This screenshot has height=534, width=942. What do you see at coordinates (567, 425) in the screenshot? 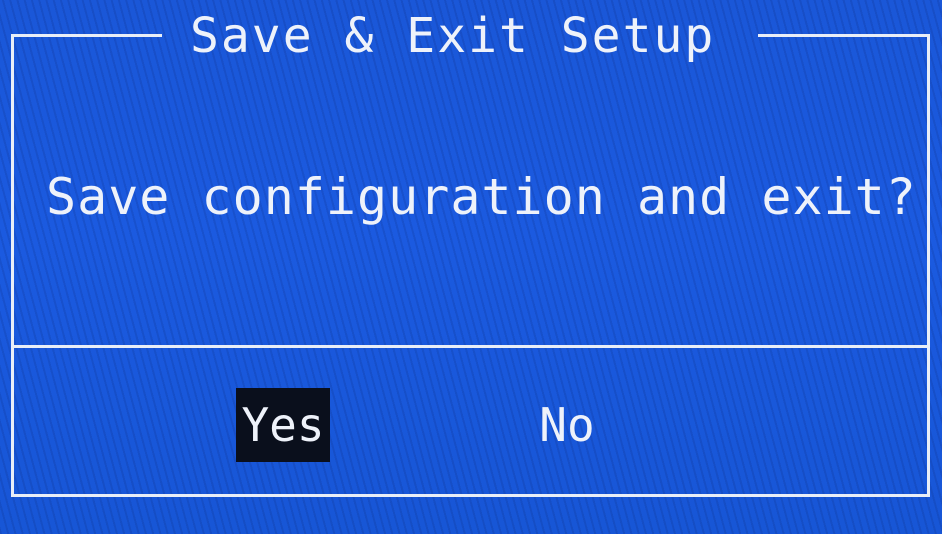
I see `no-option: No` at bounding box center [567, 425].